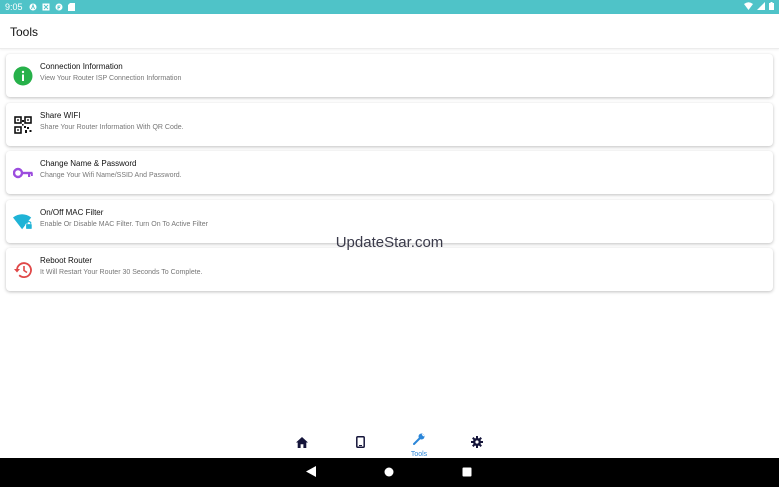 The width and height of the screenshot is (779, 487). I want to click on nav-tools: Tools, so click(419, 445).